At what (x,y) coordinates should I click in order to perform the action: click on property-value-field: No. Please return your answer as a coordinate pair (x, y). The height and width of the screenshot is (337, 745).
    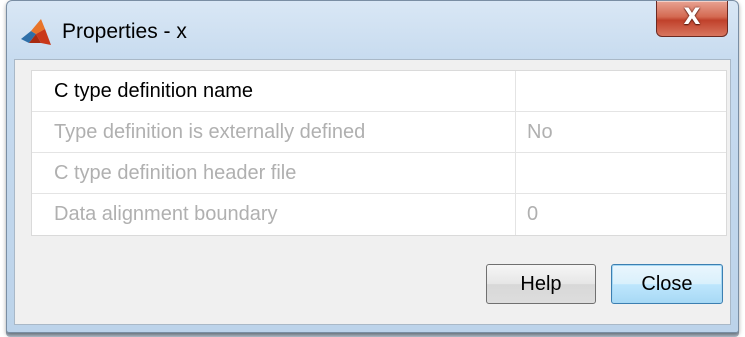
    Looking at the image, I should click on (540, 132).